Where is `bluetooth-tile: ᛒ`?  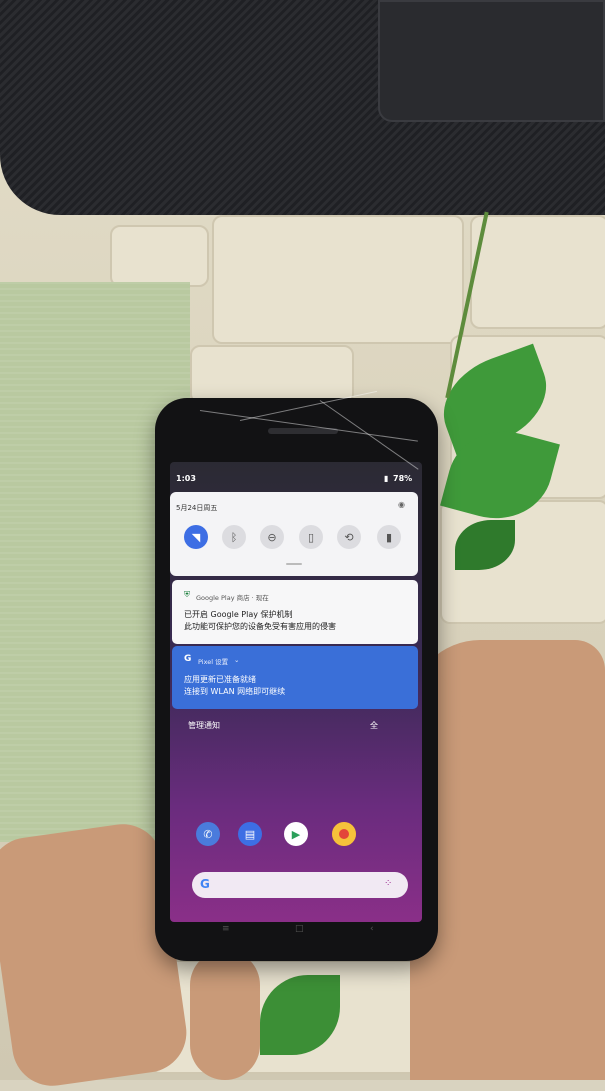 bluetooth-tile: ᛒ is located at coordinates (234, 537).